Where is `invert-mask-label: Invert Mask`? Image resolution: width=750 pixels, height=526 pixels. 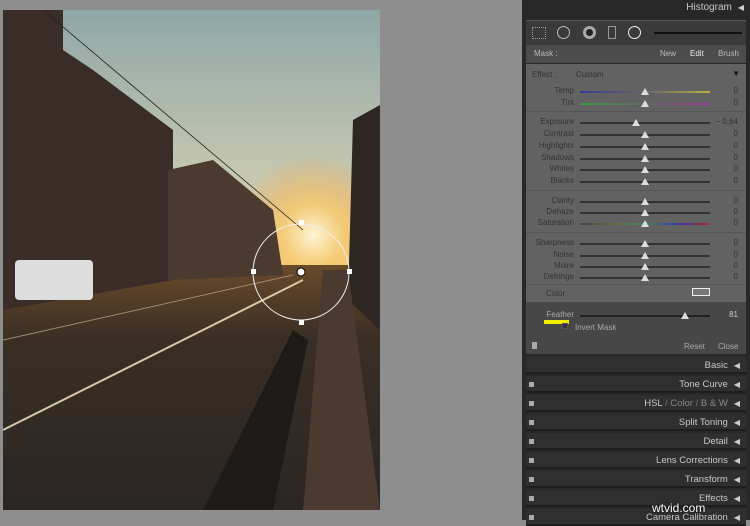
invert-mask-label: Invert Mask is located at coordinates (595, 327).